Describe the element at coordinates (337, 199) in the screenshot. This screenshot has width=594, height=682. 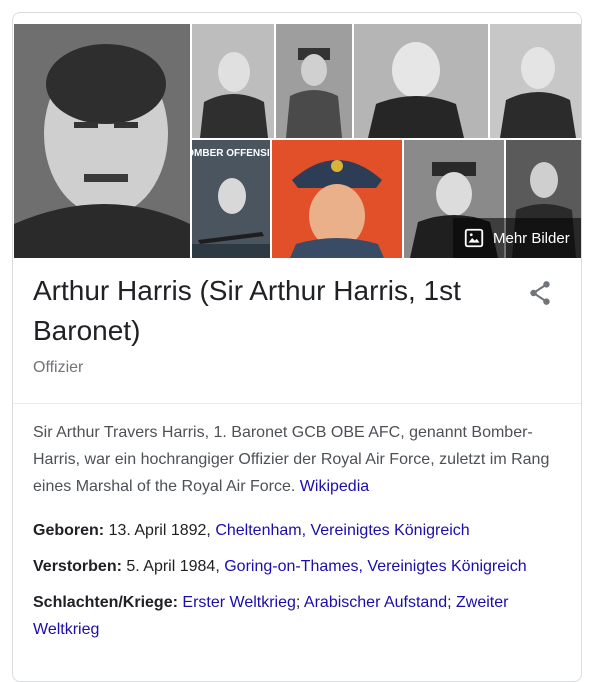
I see `painting-thumbnail` at that location.